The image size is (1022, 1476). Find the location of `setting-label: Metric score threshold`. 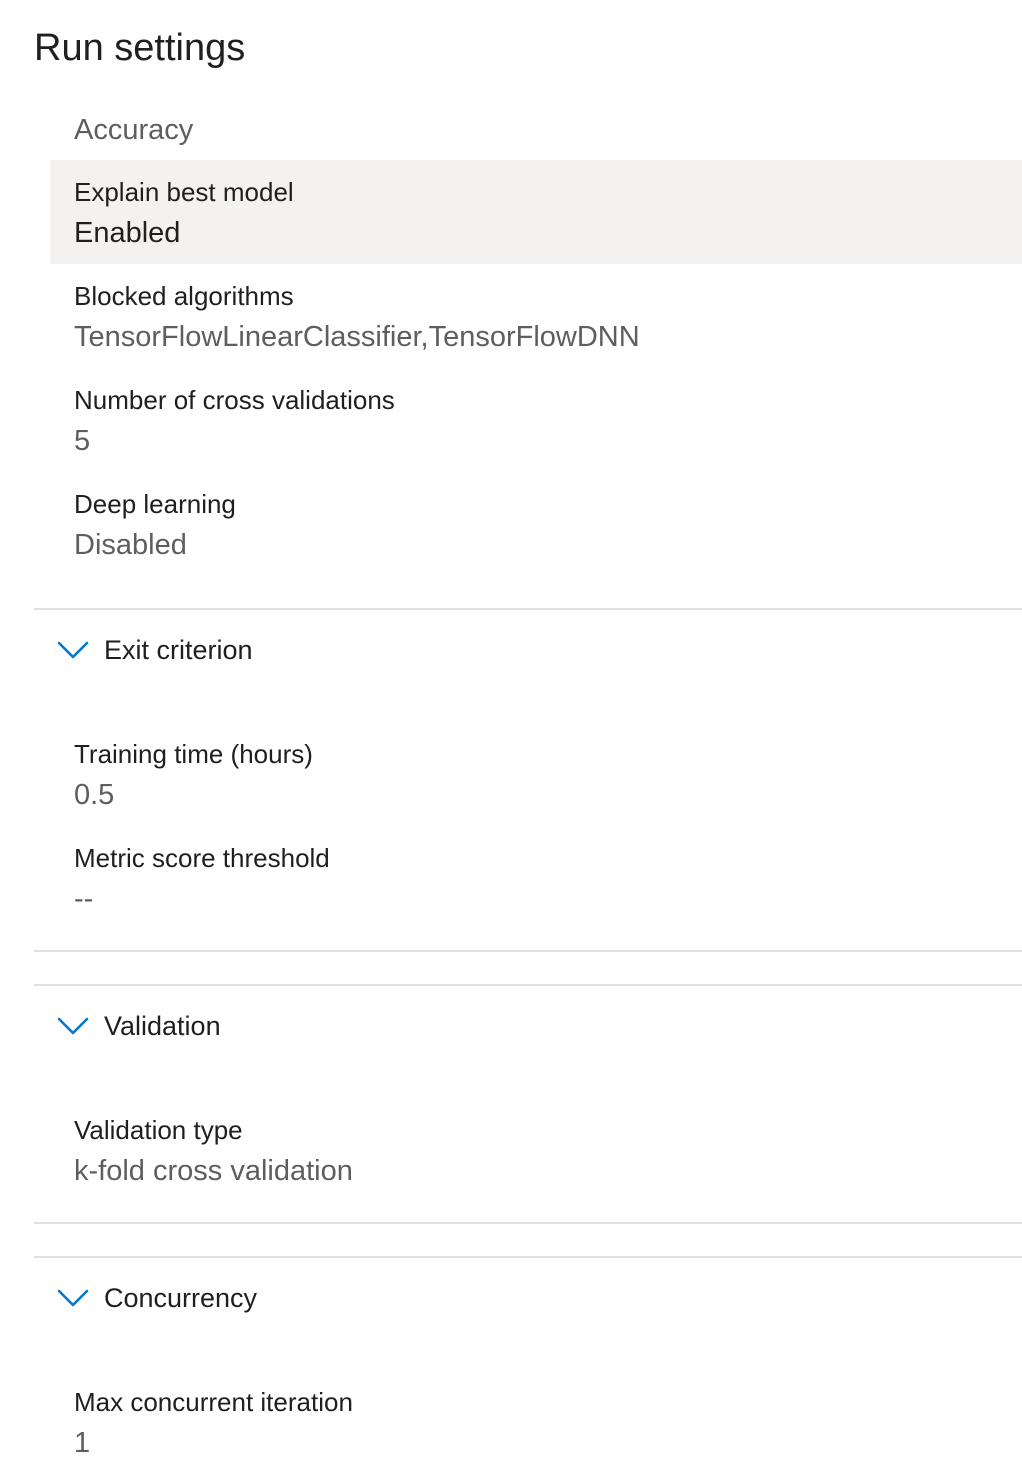

setting-label: Metric score threshold is located at coordinates (202, 858).